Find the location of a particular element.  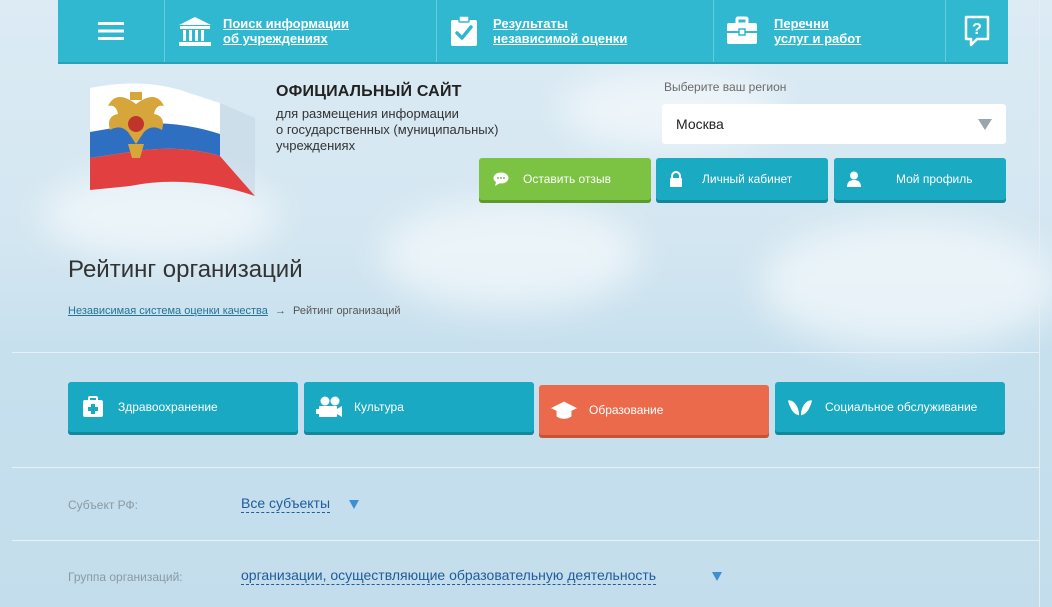

check-clipboard-icon is located at coordinates (464, 30).